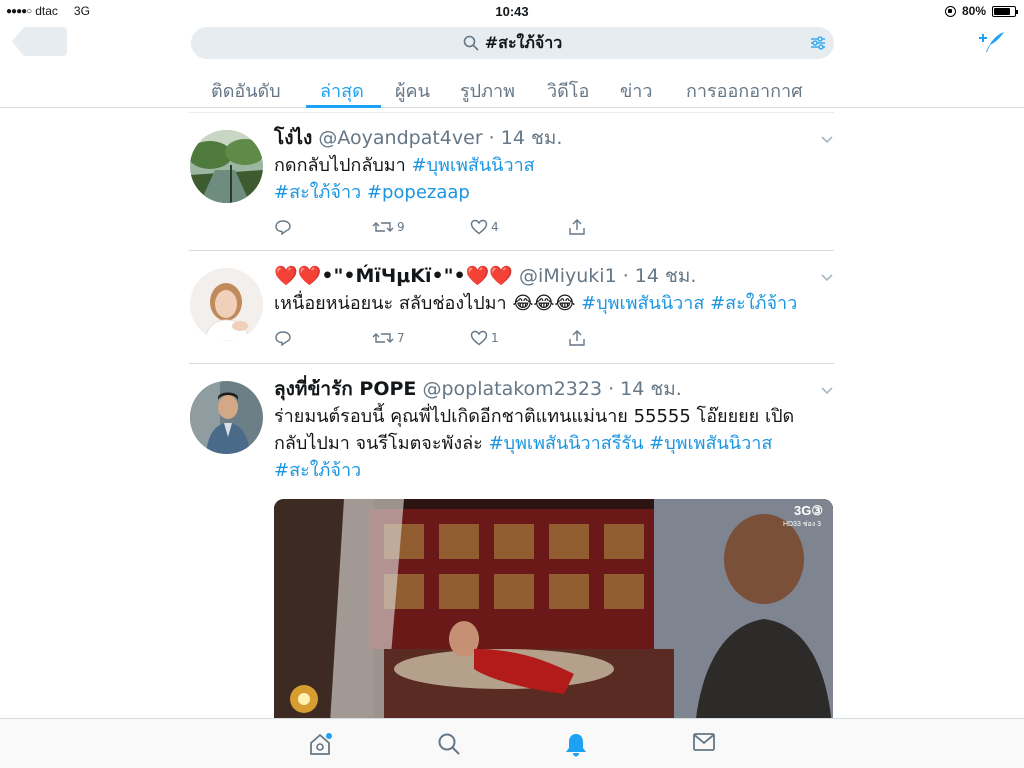 This screenshot has height=768, width=1024. Describe the element at coordinates (568, 276) in the screenshot. I see `author-handle: @iMiyuki1` at that location.